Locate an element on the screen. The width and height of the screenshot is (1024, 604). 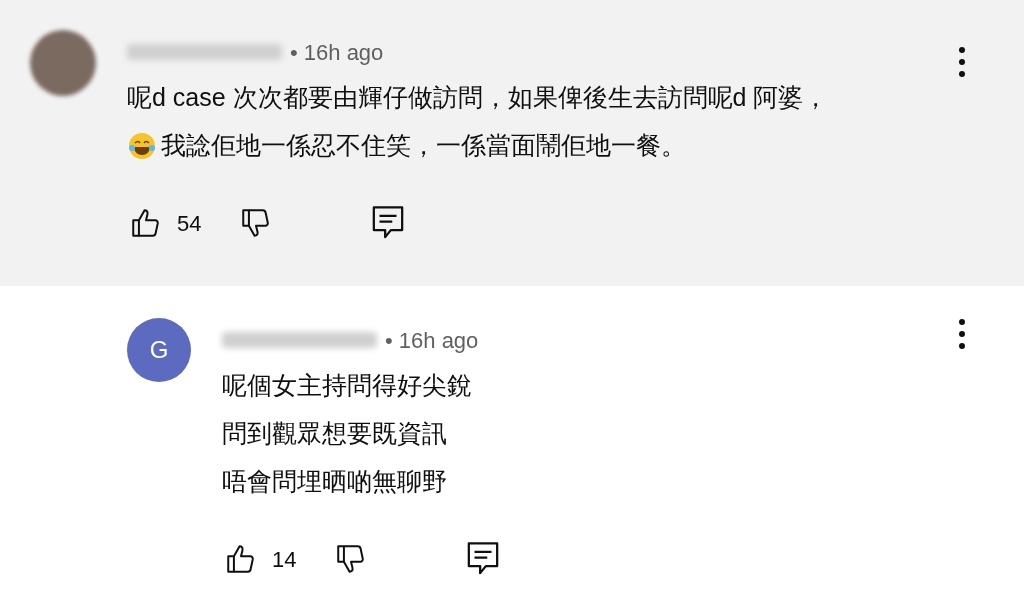
comment-text: 唔會問埋晒啲無聊野 is located at coordinates (334, 482).